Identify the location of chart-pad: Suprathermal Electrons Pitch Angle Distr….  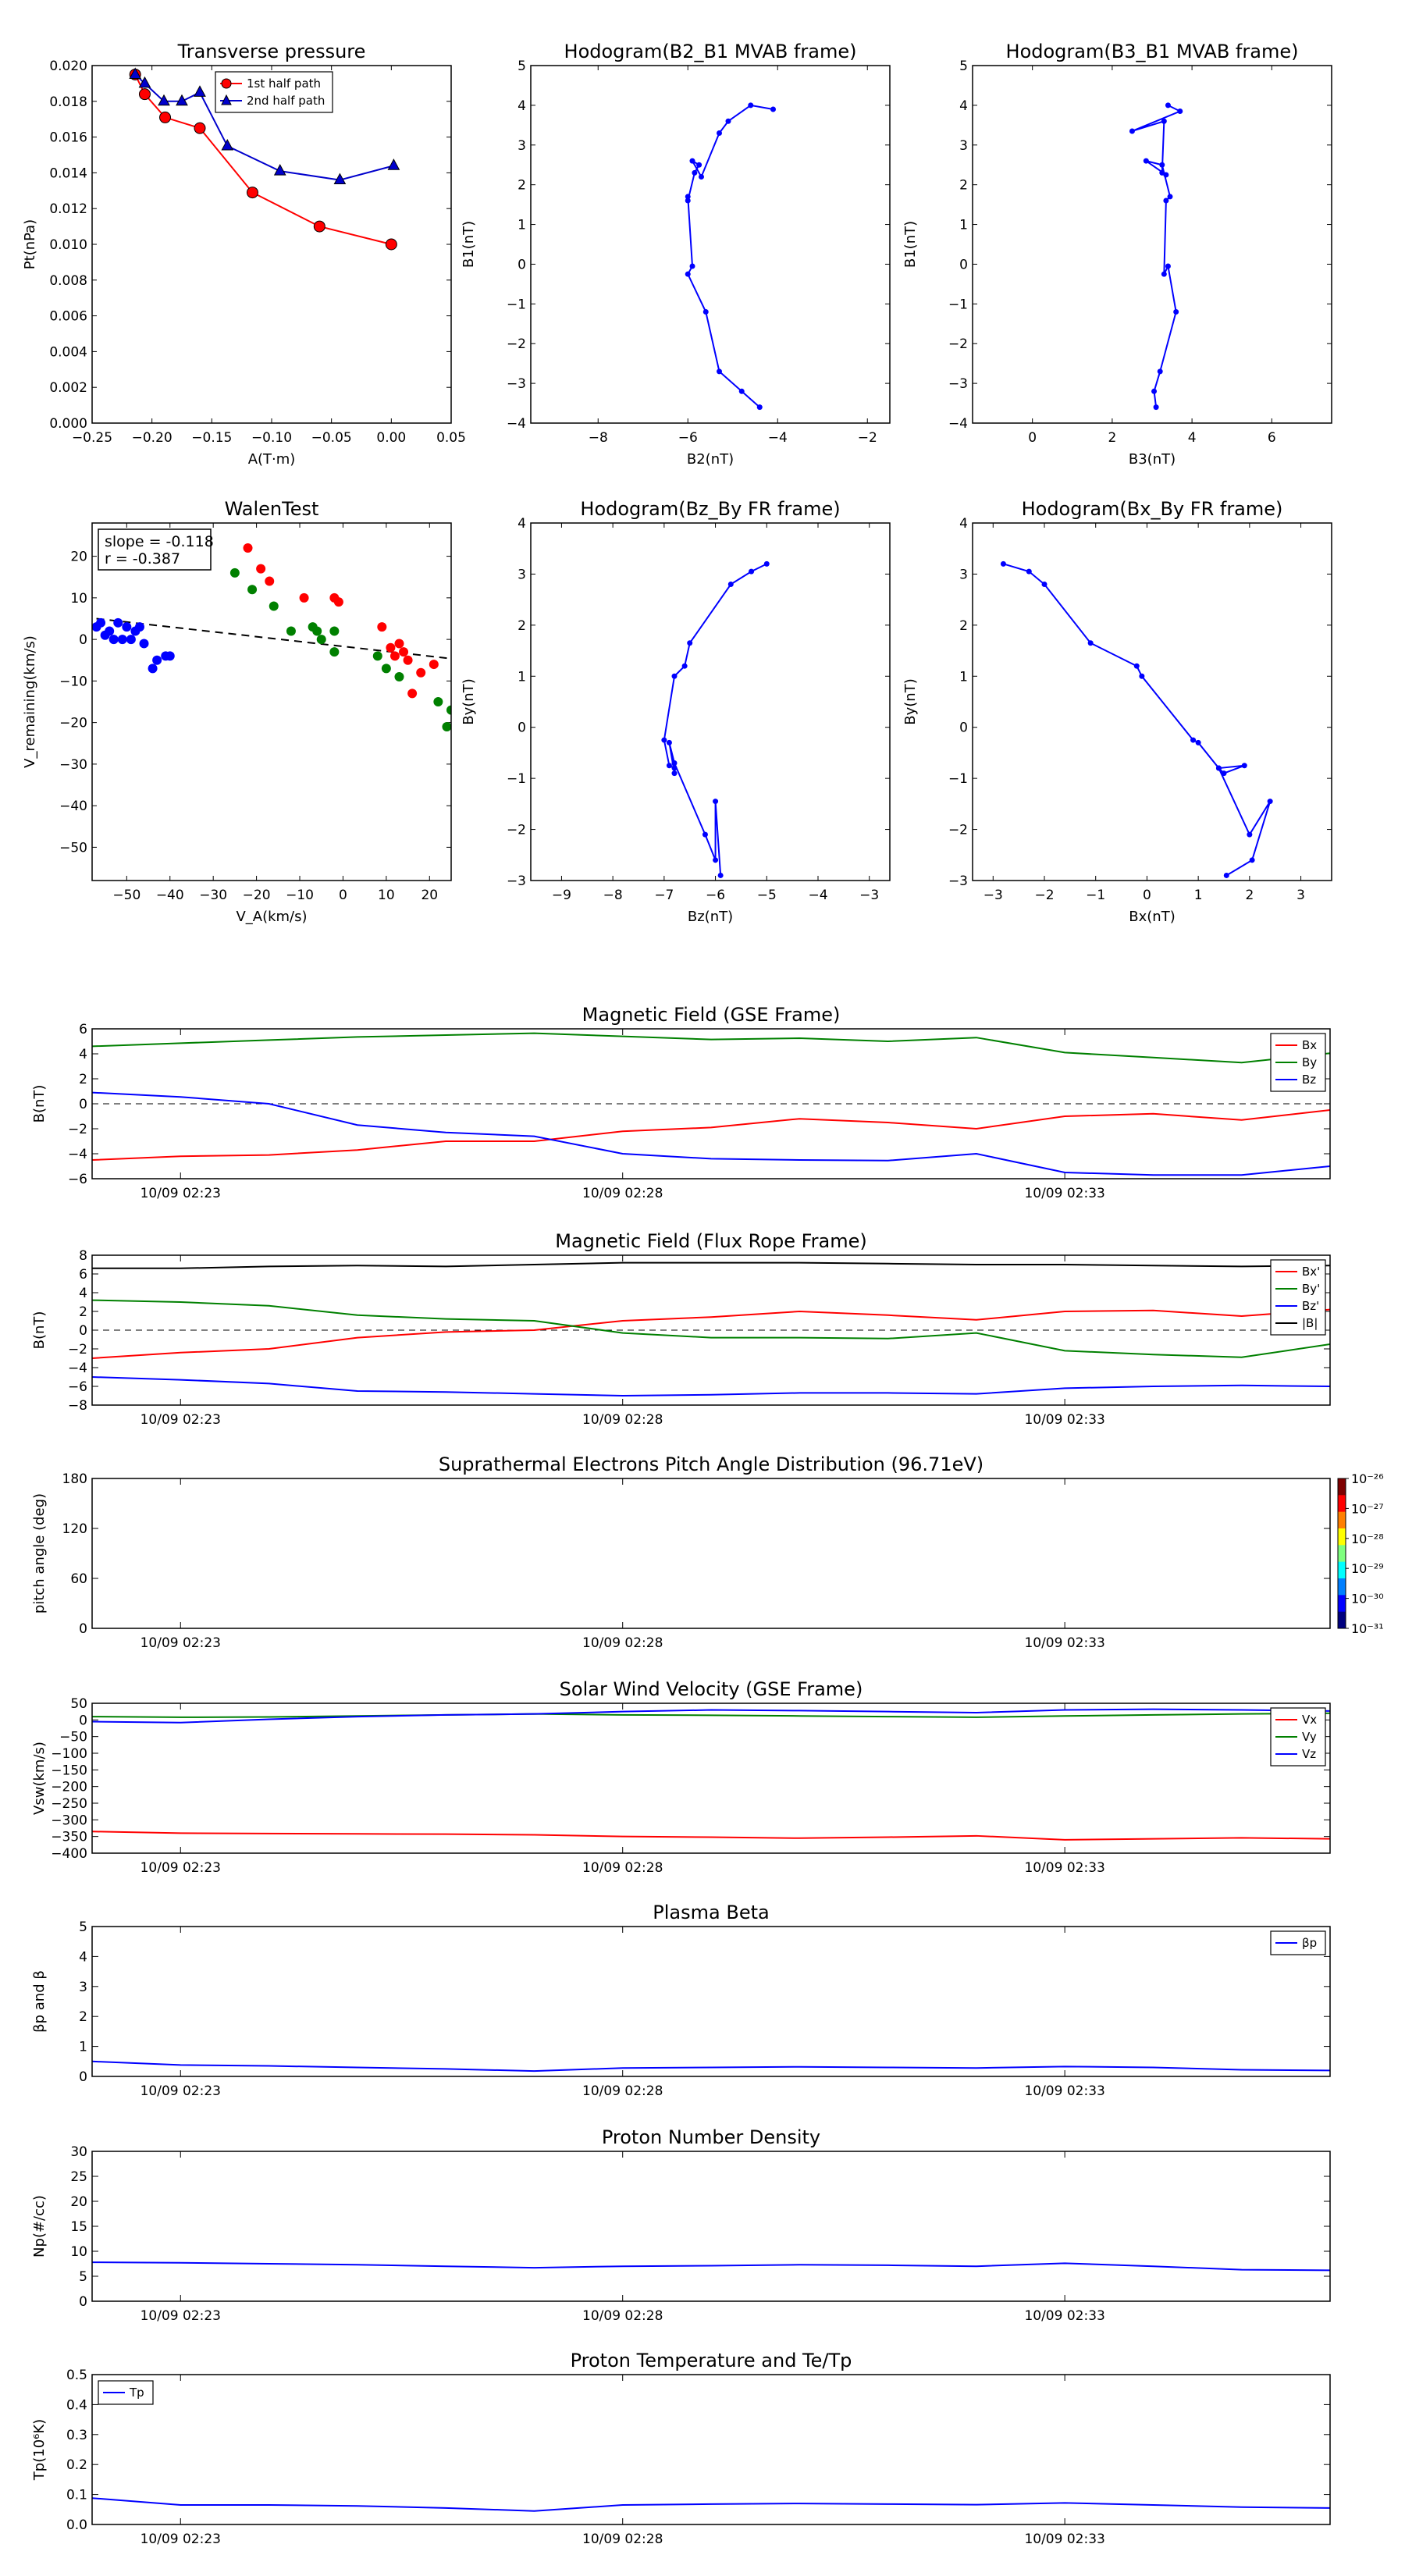
(708, 1552).